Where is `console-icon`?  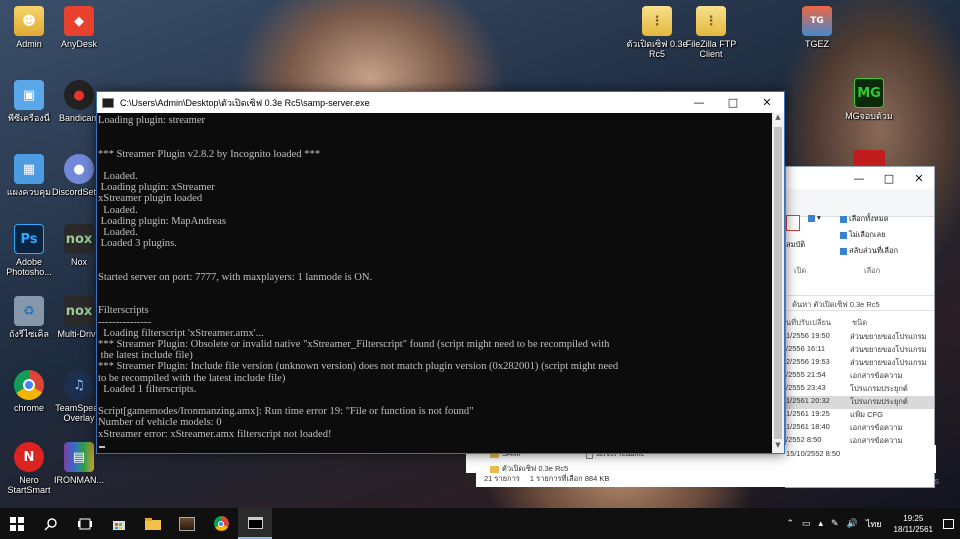 console-icon is located at coordinates (255, 522).